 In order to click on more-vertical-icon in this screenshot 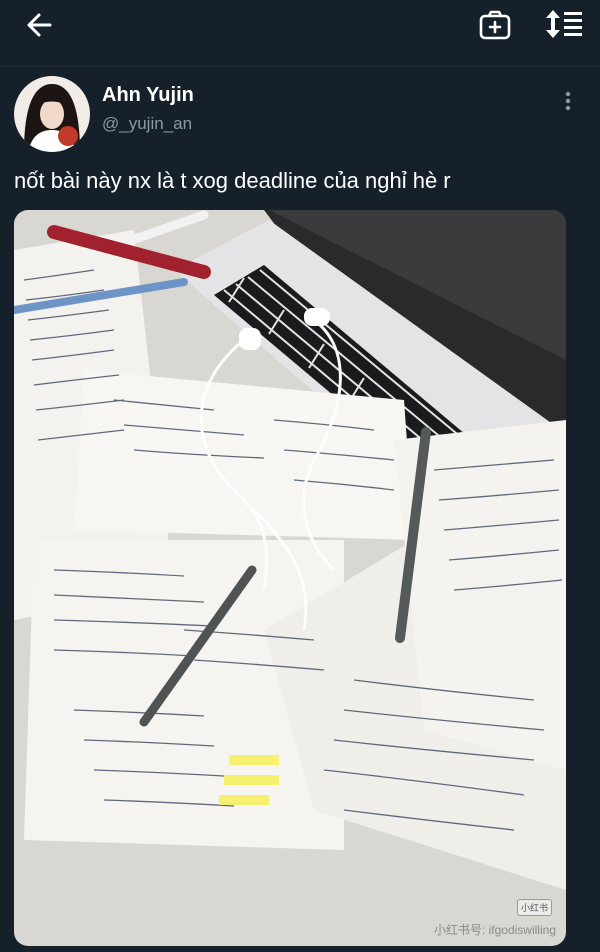, I will do `click(568, 101)`.